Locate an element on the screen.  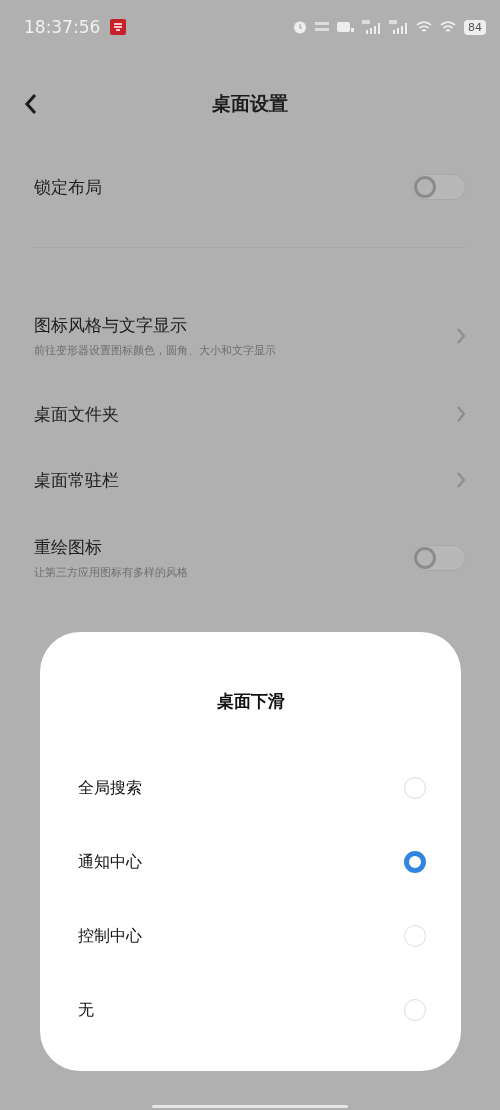
radio-option: 控制中心 is located at coordinates (250, 936).